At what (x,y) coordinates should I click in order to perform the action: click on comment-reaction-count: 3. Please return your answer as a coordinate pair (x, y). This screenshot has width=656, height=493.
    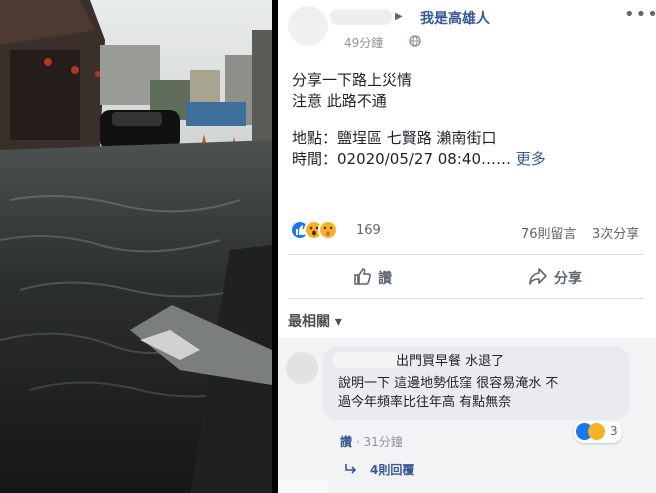
    Looking at the image, I should click on (614, 431).